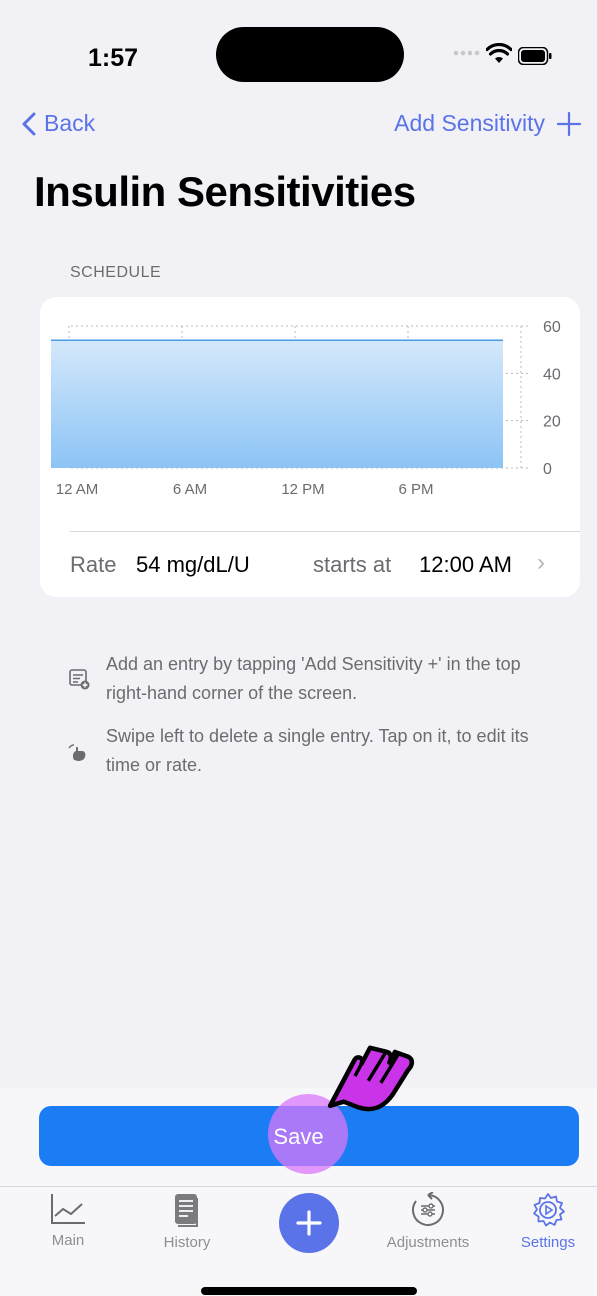 Image resolution: width=597 pixels, height=1296 pixels. I want to click on x-tick-label: 6 PM, so click(415, 489).